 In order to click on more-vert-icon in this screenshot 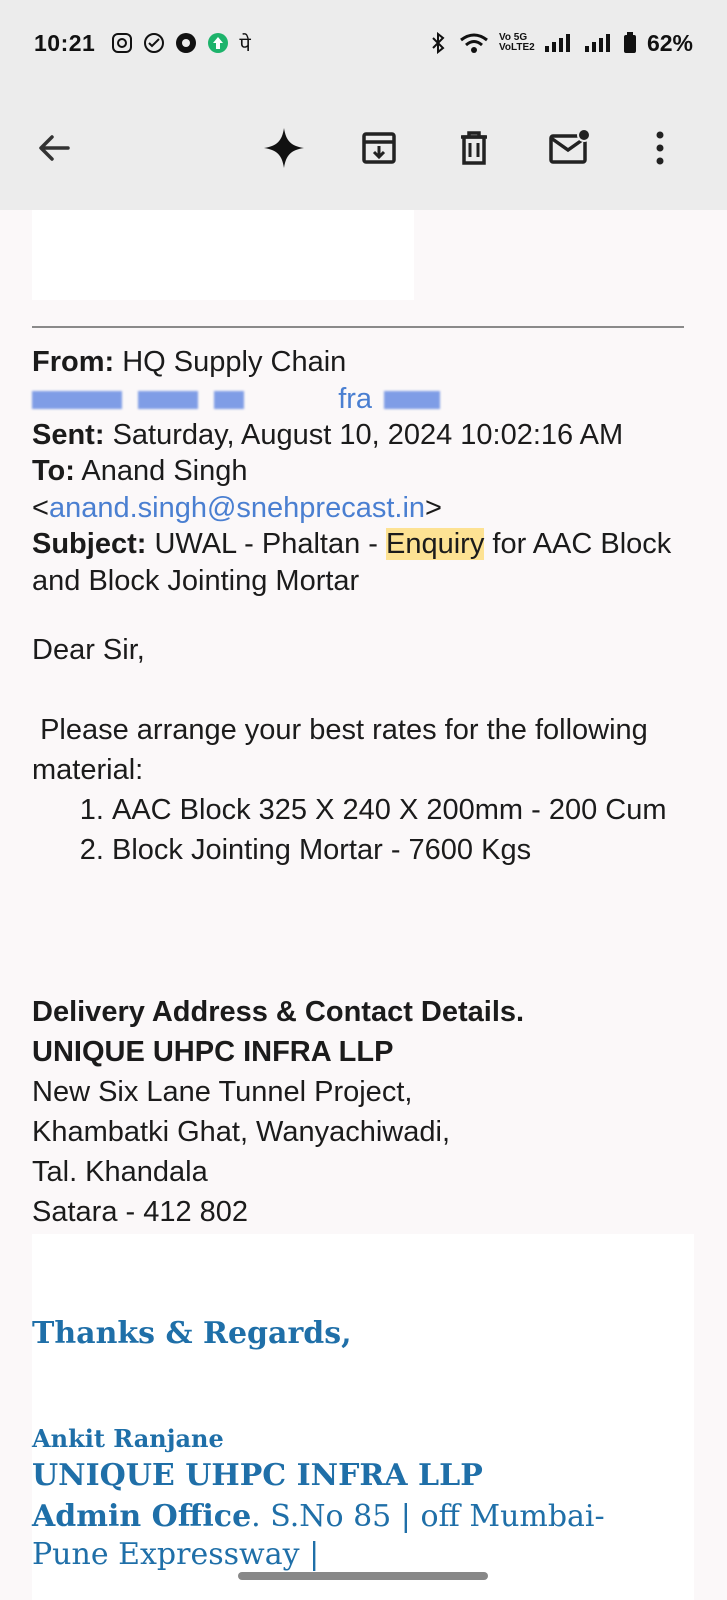, I will do `click(660, 148)`.